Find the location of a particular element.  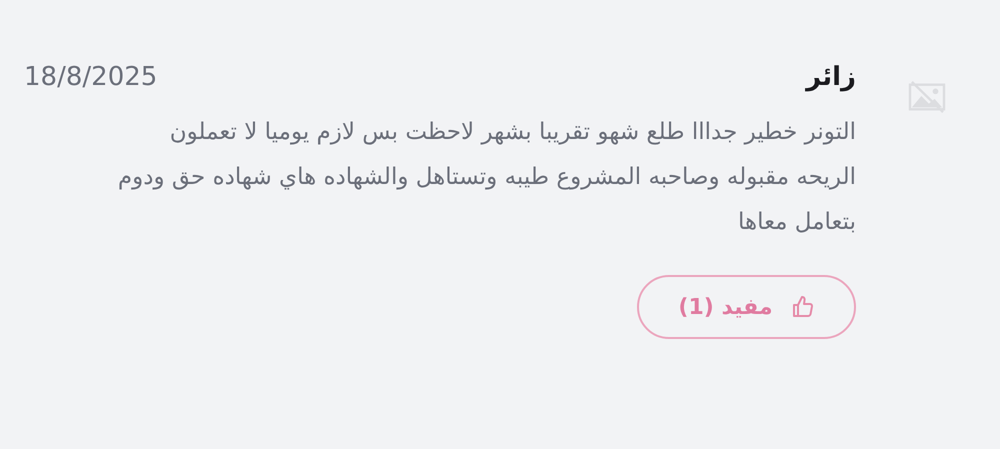

helpful-button: مفيد (1) is located at coordinates (746, 307).